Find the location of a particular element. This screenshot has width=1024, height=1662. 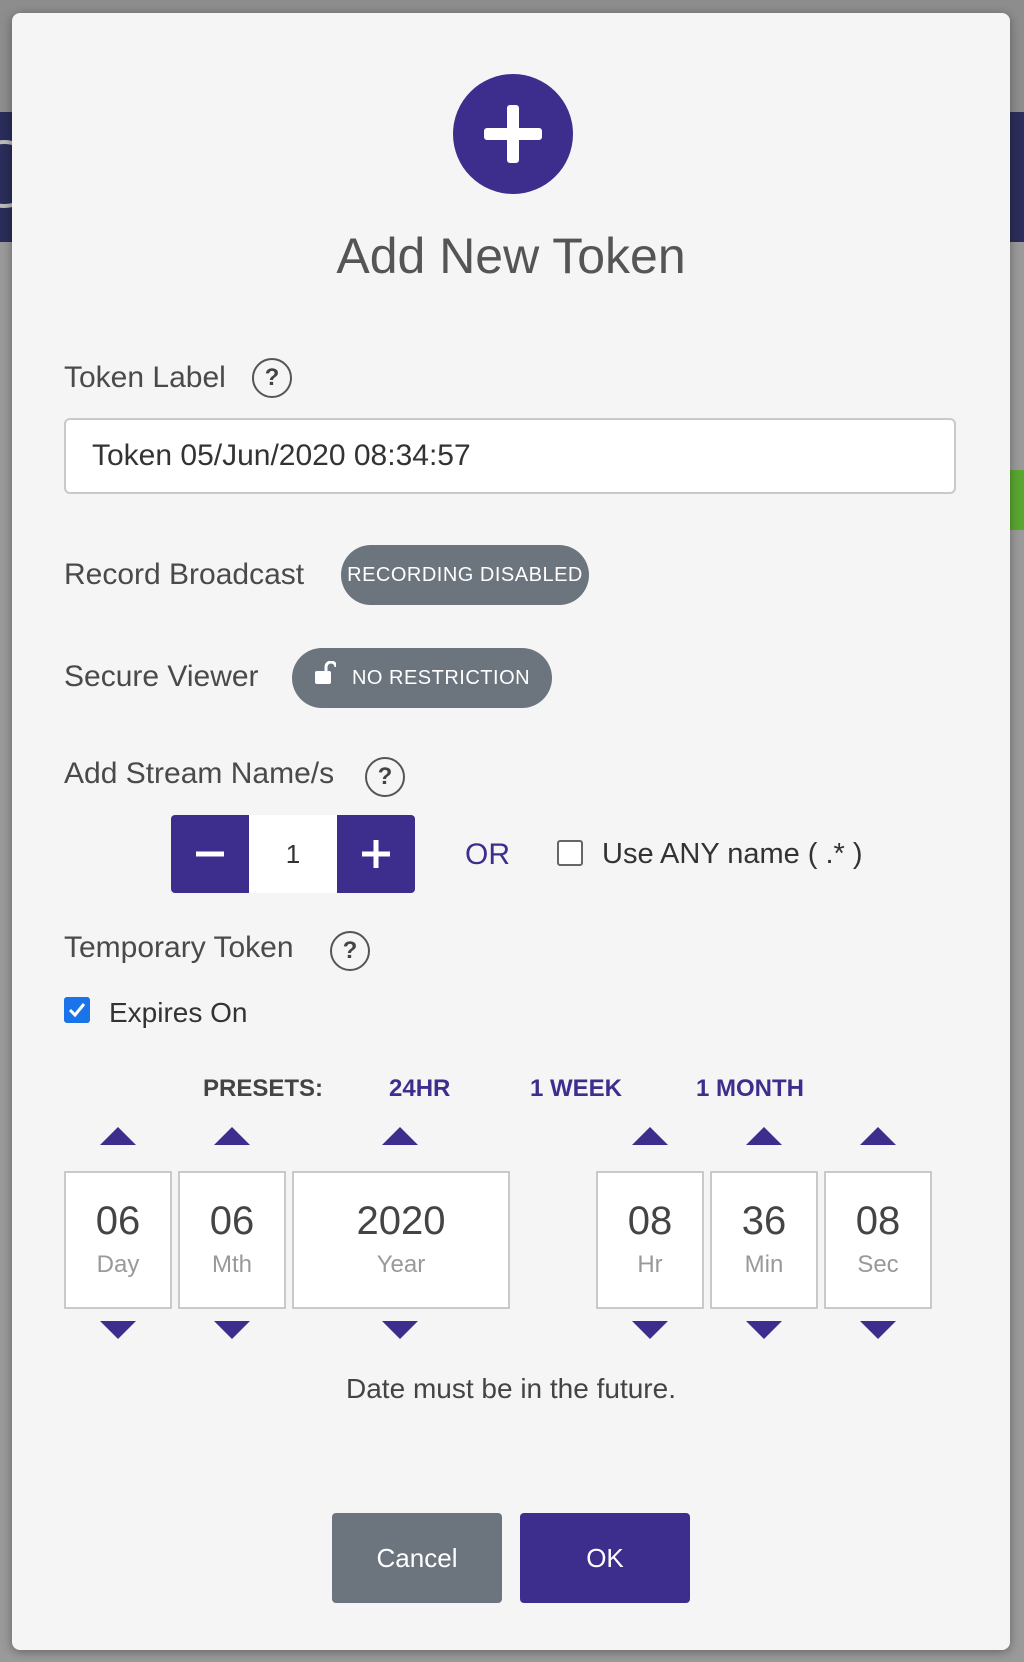

expires-on-checkbox is located at coordinates (77, 1010).